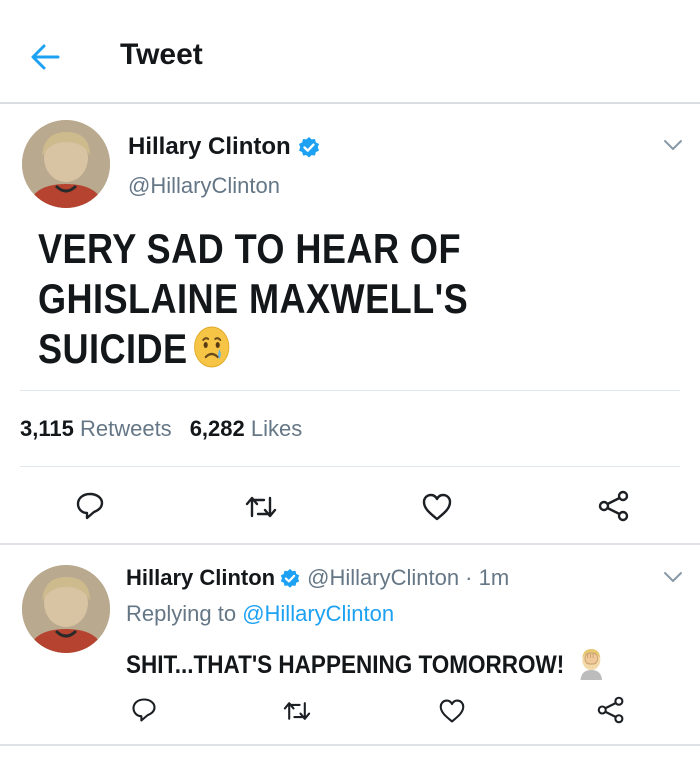 The width and height of the screenshot is (700, 762). What do you see at coordinates (45, 57) in the screenshot?
I see `arrow-left-icon` at bounding box center [45, 57].